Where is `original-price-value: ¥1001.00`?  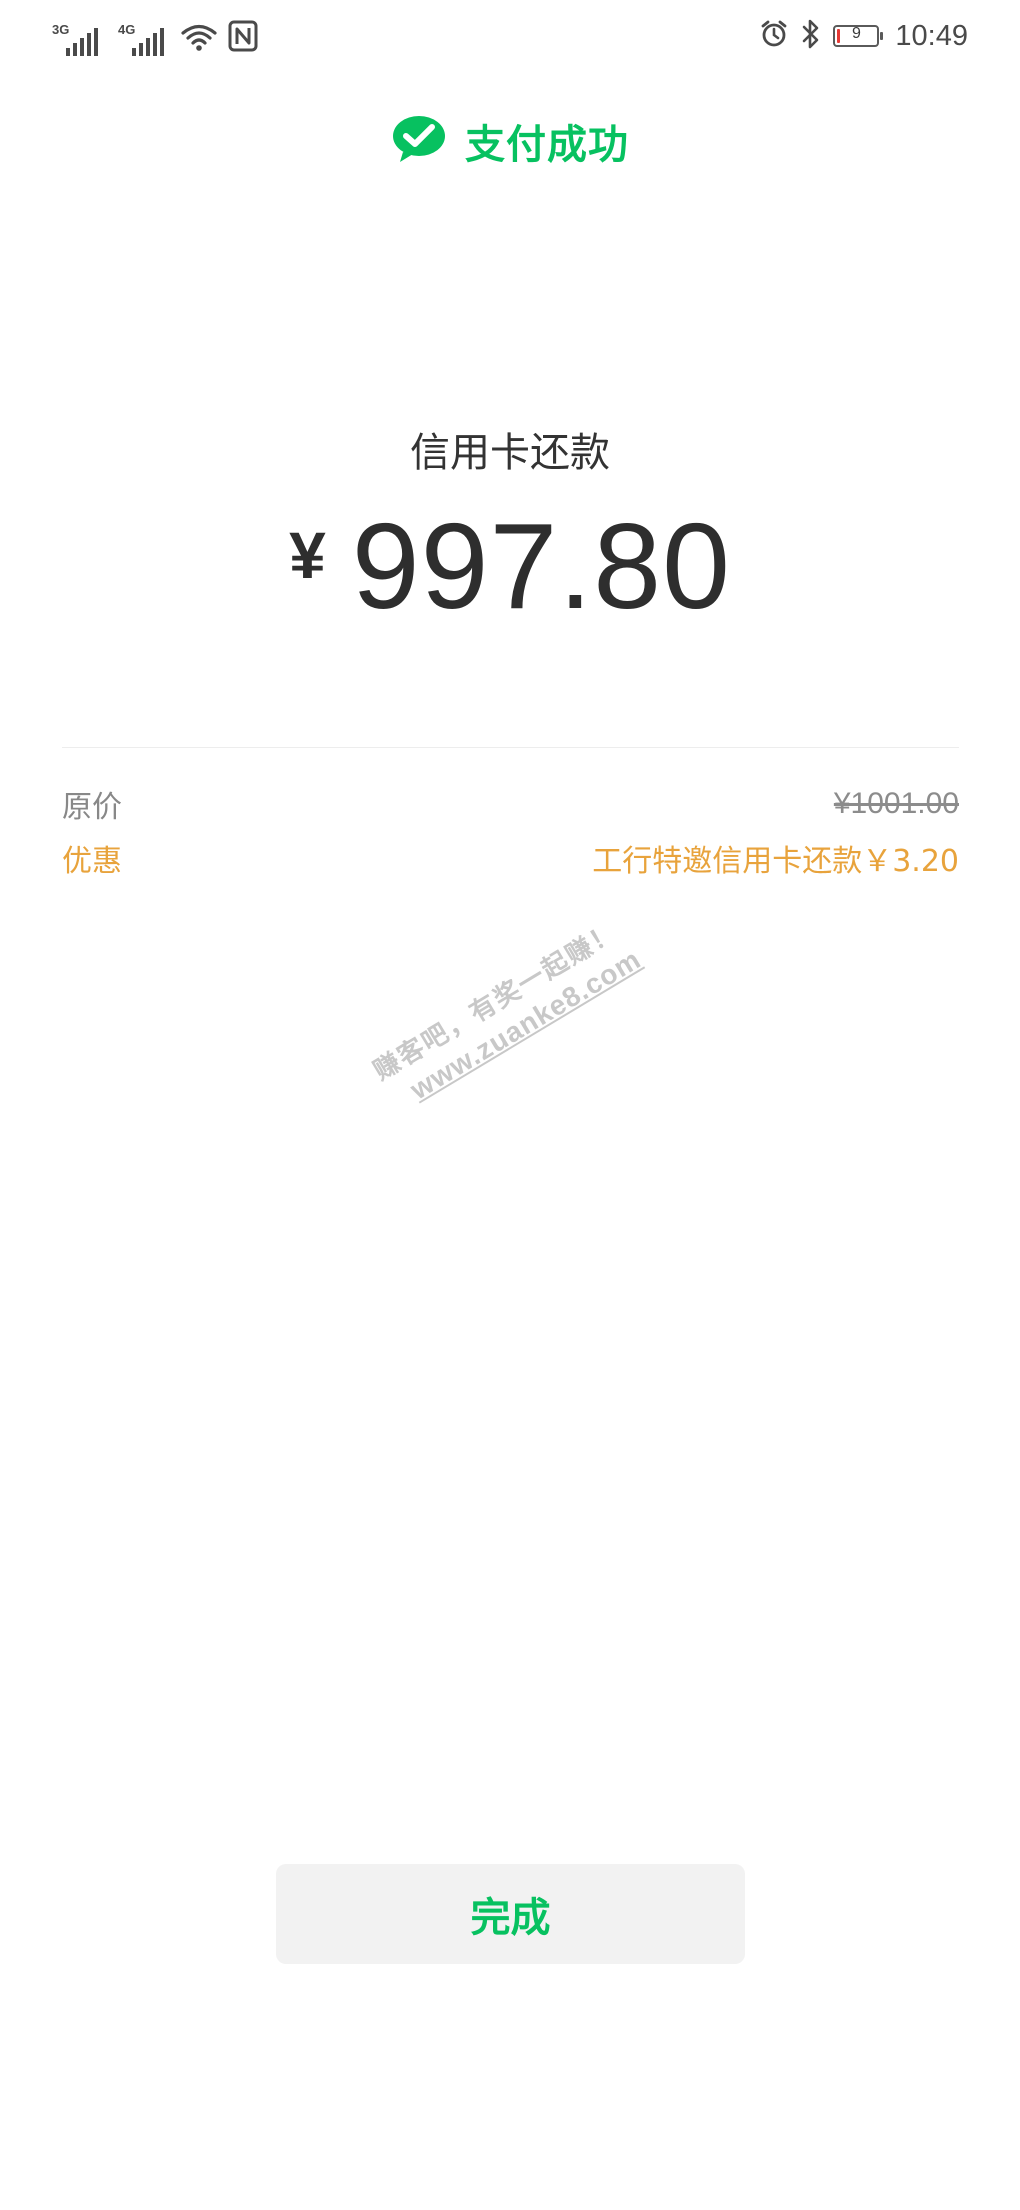 original-price-value: ¥1001.00 is located at coordinates (896, 803).